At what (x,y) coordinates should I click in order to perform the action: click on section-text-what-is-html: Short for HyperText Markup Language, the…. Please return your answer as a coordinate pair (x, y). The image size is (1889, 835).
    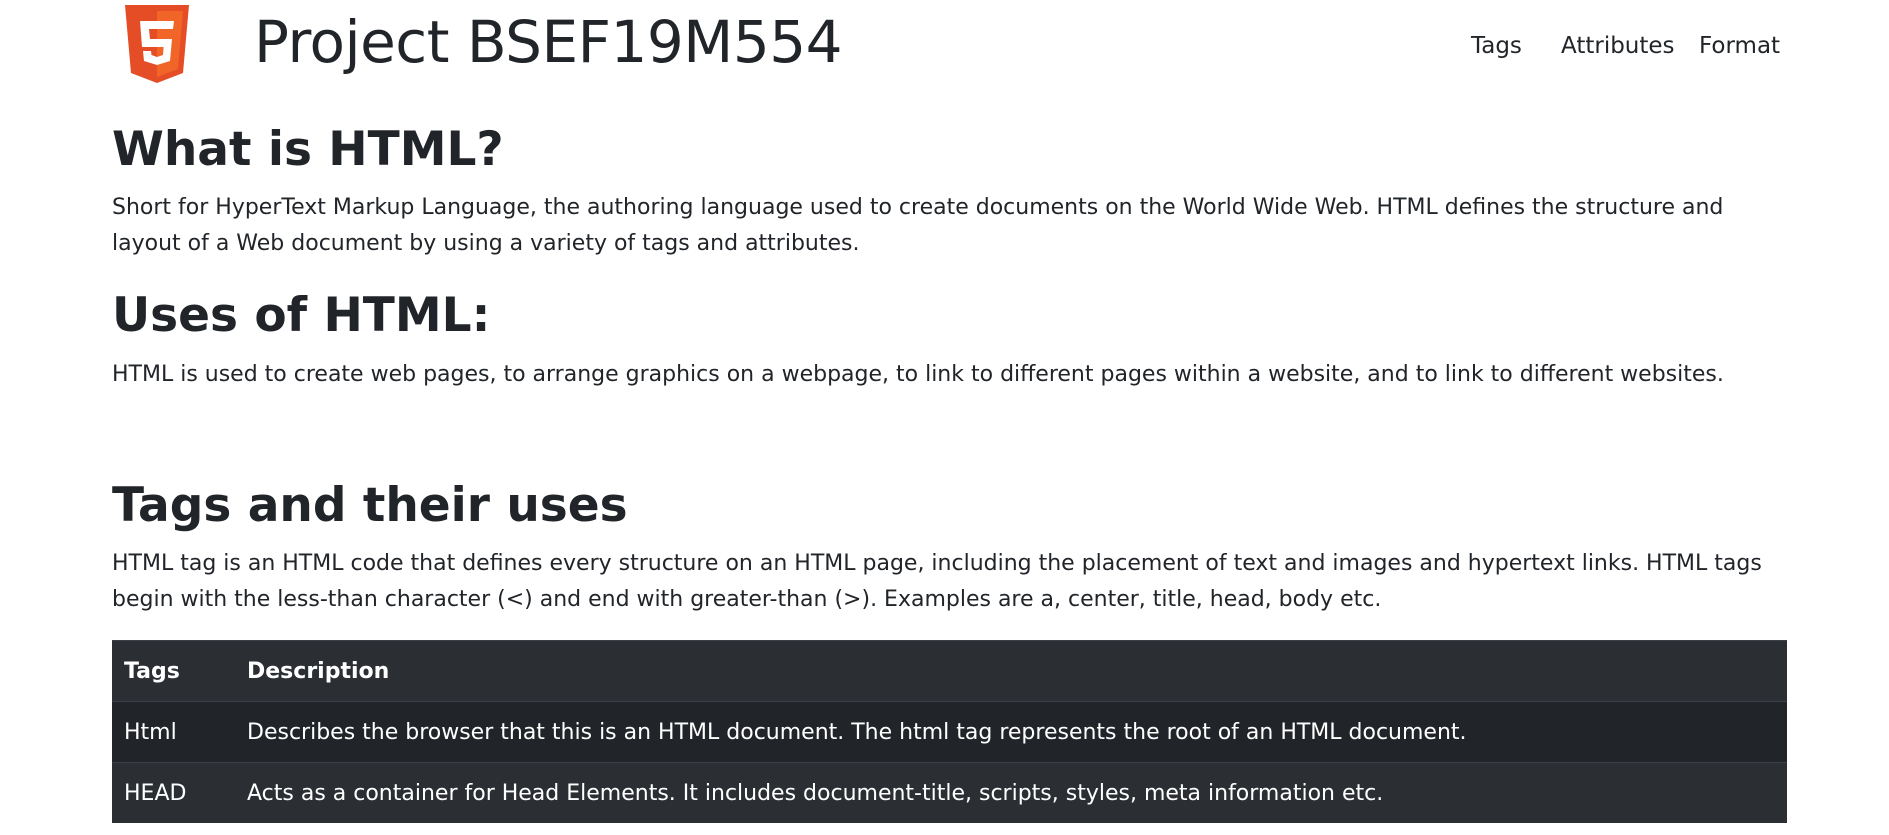
    Looking at the image, I should click on (918, 225).